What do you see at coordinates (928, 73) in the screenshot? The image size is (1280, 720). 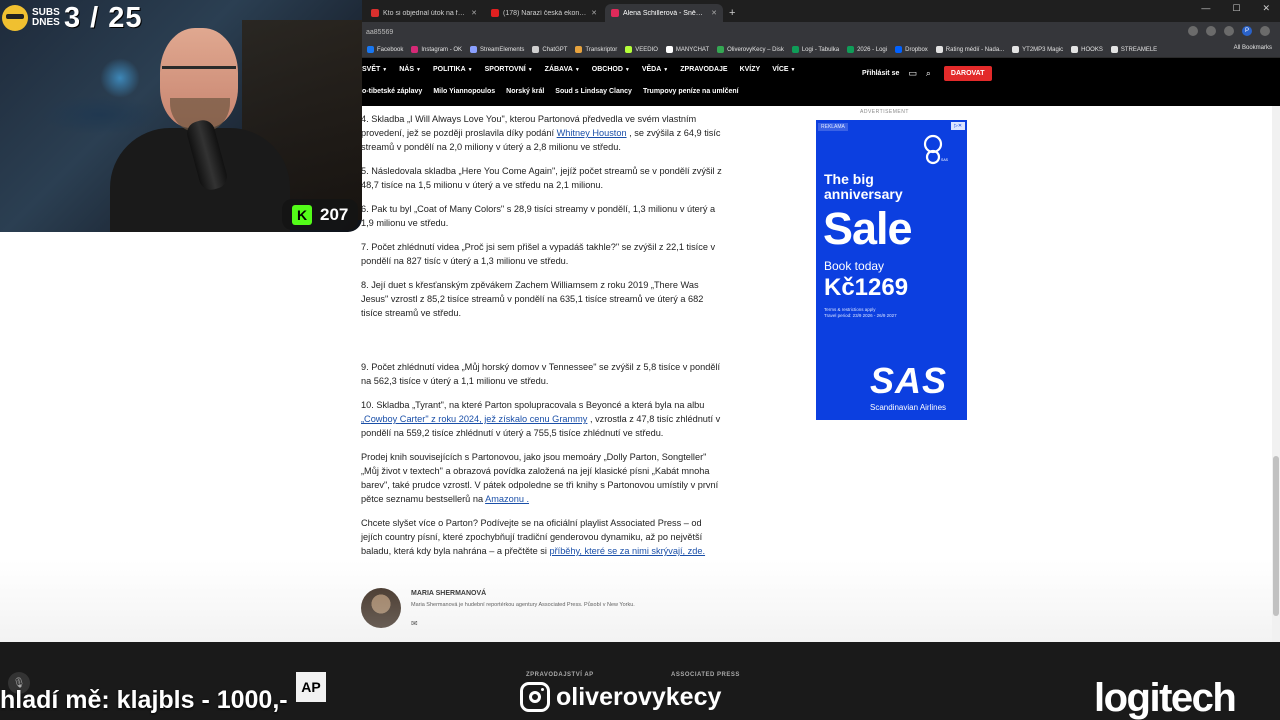 I see `search-icon: ⌕` at bounding box center [928, 73].